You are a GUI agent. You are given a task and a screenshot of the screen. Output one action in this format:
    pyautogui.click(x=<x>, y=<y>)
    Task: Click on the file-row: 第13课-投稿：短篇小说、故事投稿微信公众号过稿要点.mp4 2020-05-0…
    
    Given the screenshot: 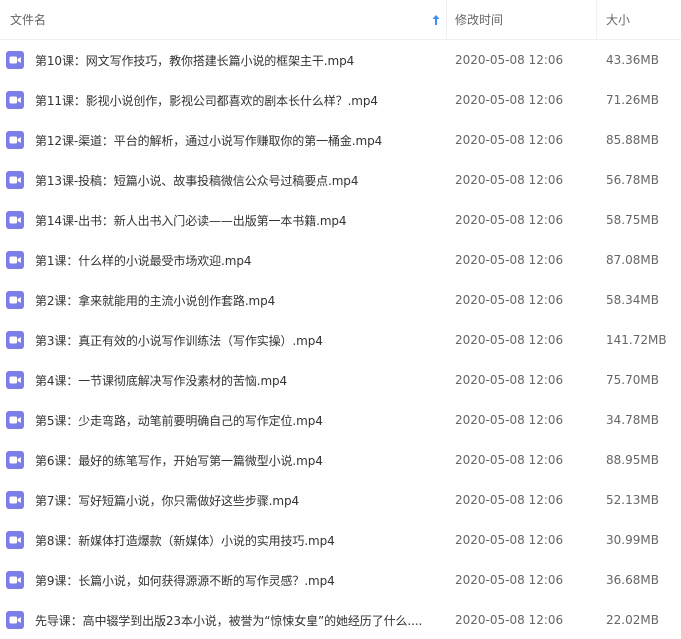 What is the action you would take?
    pyautogui.click(x=340, y=180)
    